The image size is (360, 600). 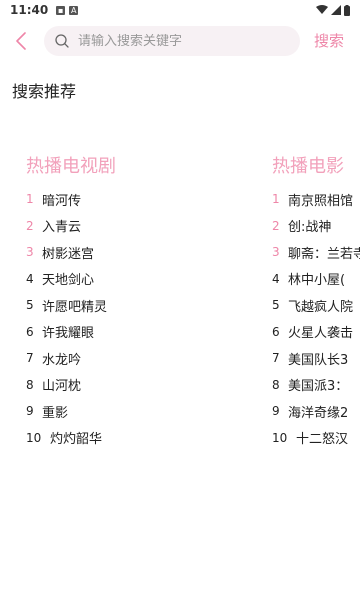 I want to click on status-indicators, so click(x=333, y=10).